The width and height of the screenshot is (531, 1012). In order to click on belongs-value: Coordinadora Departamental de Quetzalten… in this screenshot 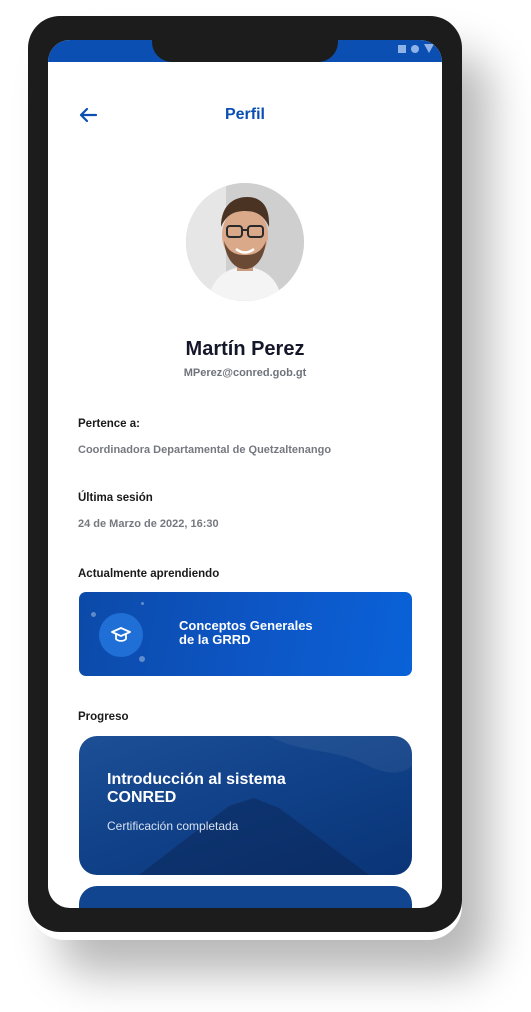, I will do `click(205, 450)`.